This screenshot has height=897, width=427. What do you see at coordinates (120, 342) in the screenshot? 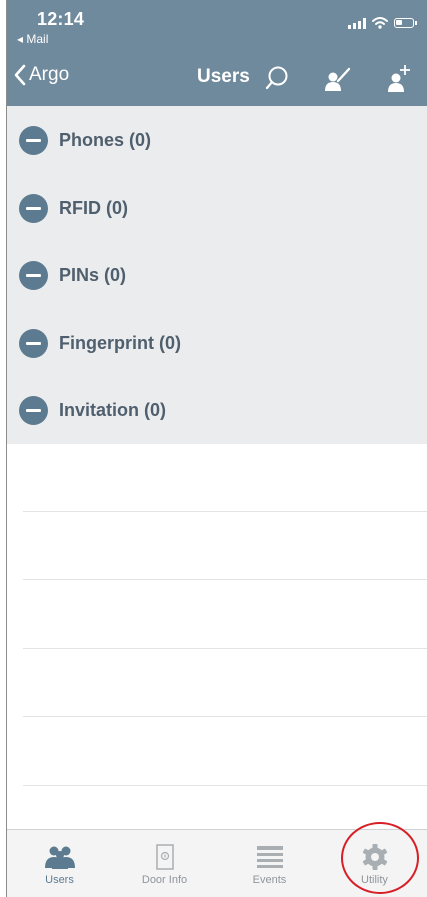
I see `group-label: Fingerprint (0)` at bounding box center [120, 342].